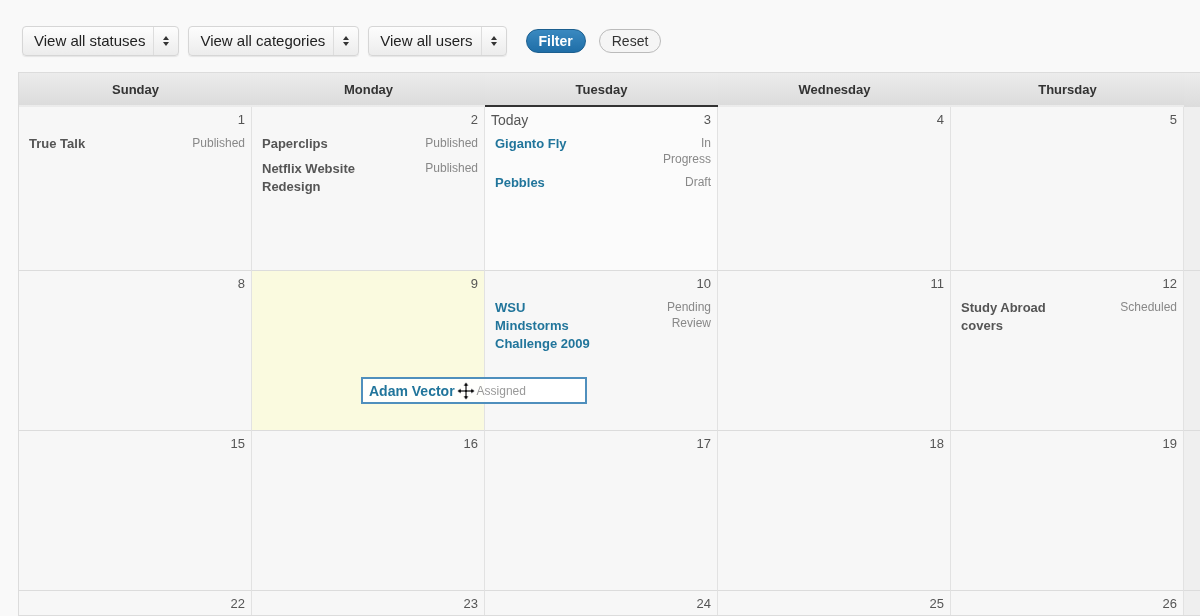 The image size is (1200, 616). What do you see at coordinates (531, 144) in the screenshot?
I see `post-title: Giganto Fly` at bounding box center [531, 144].